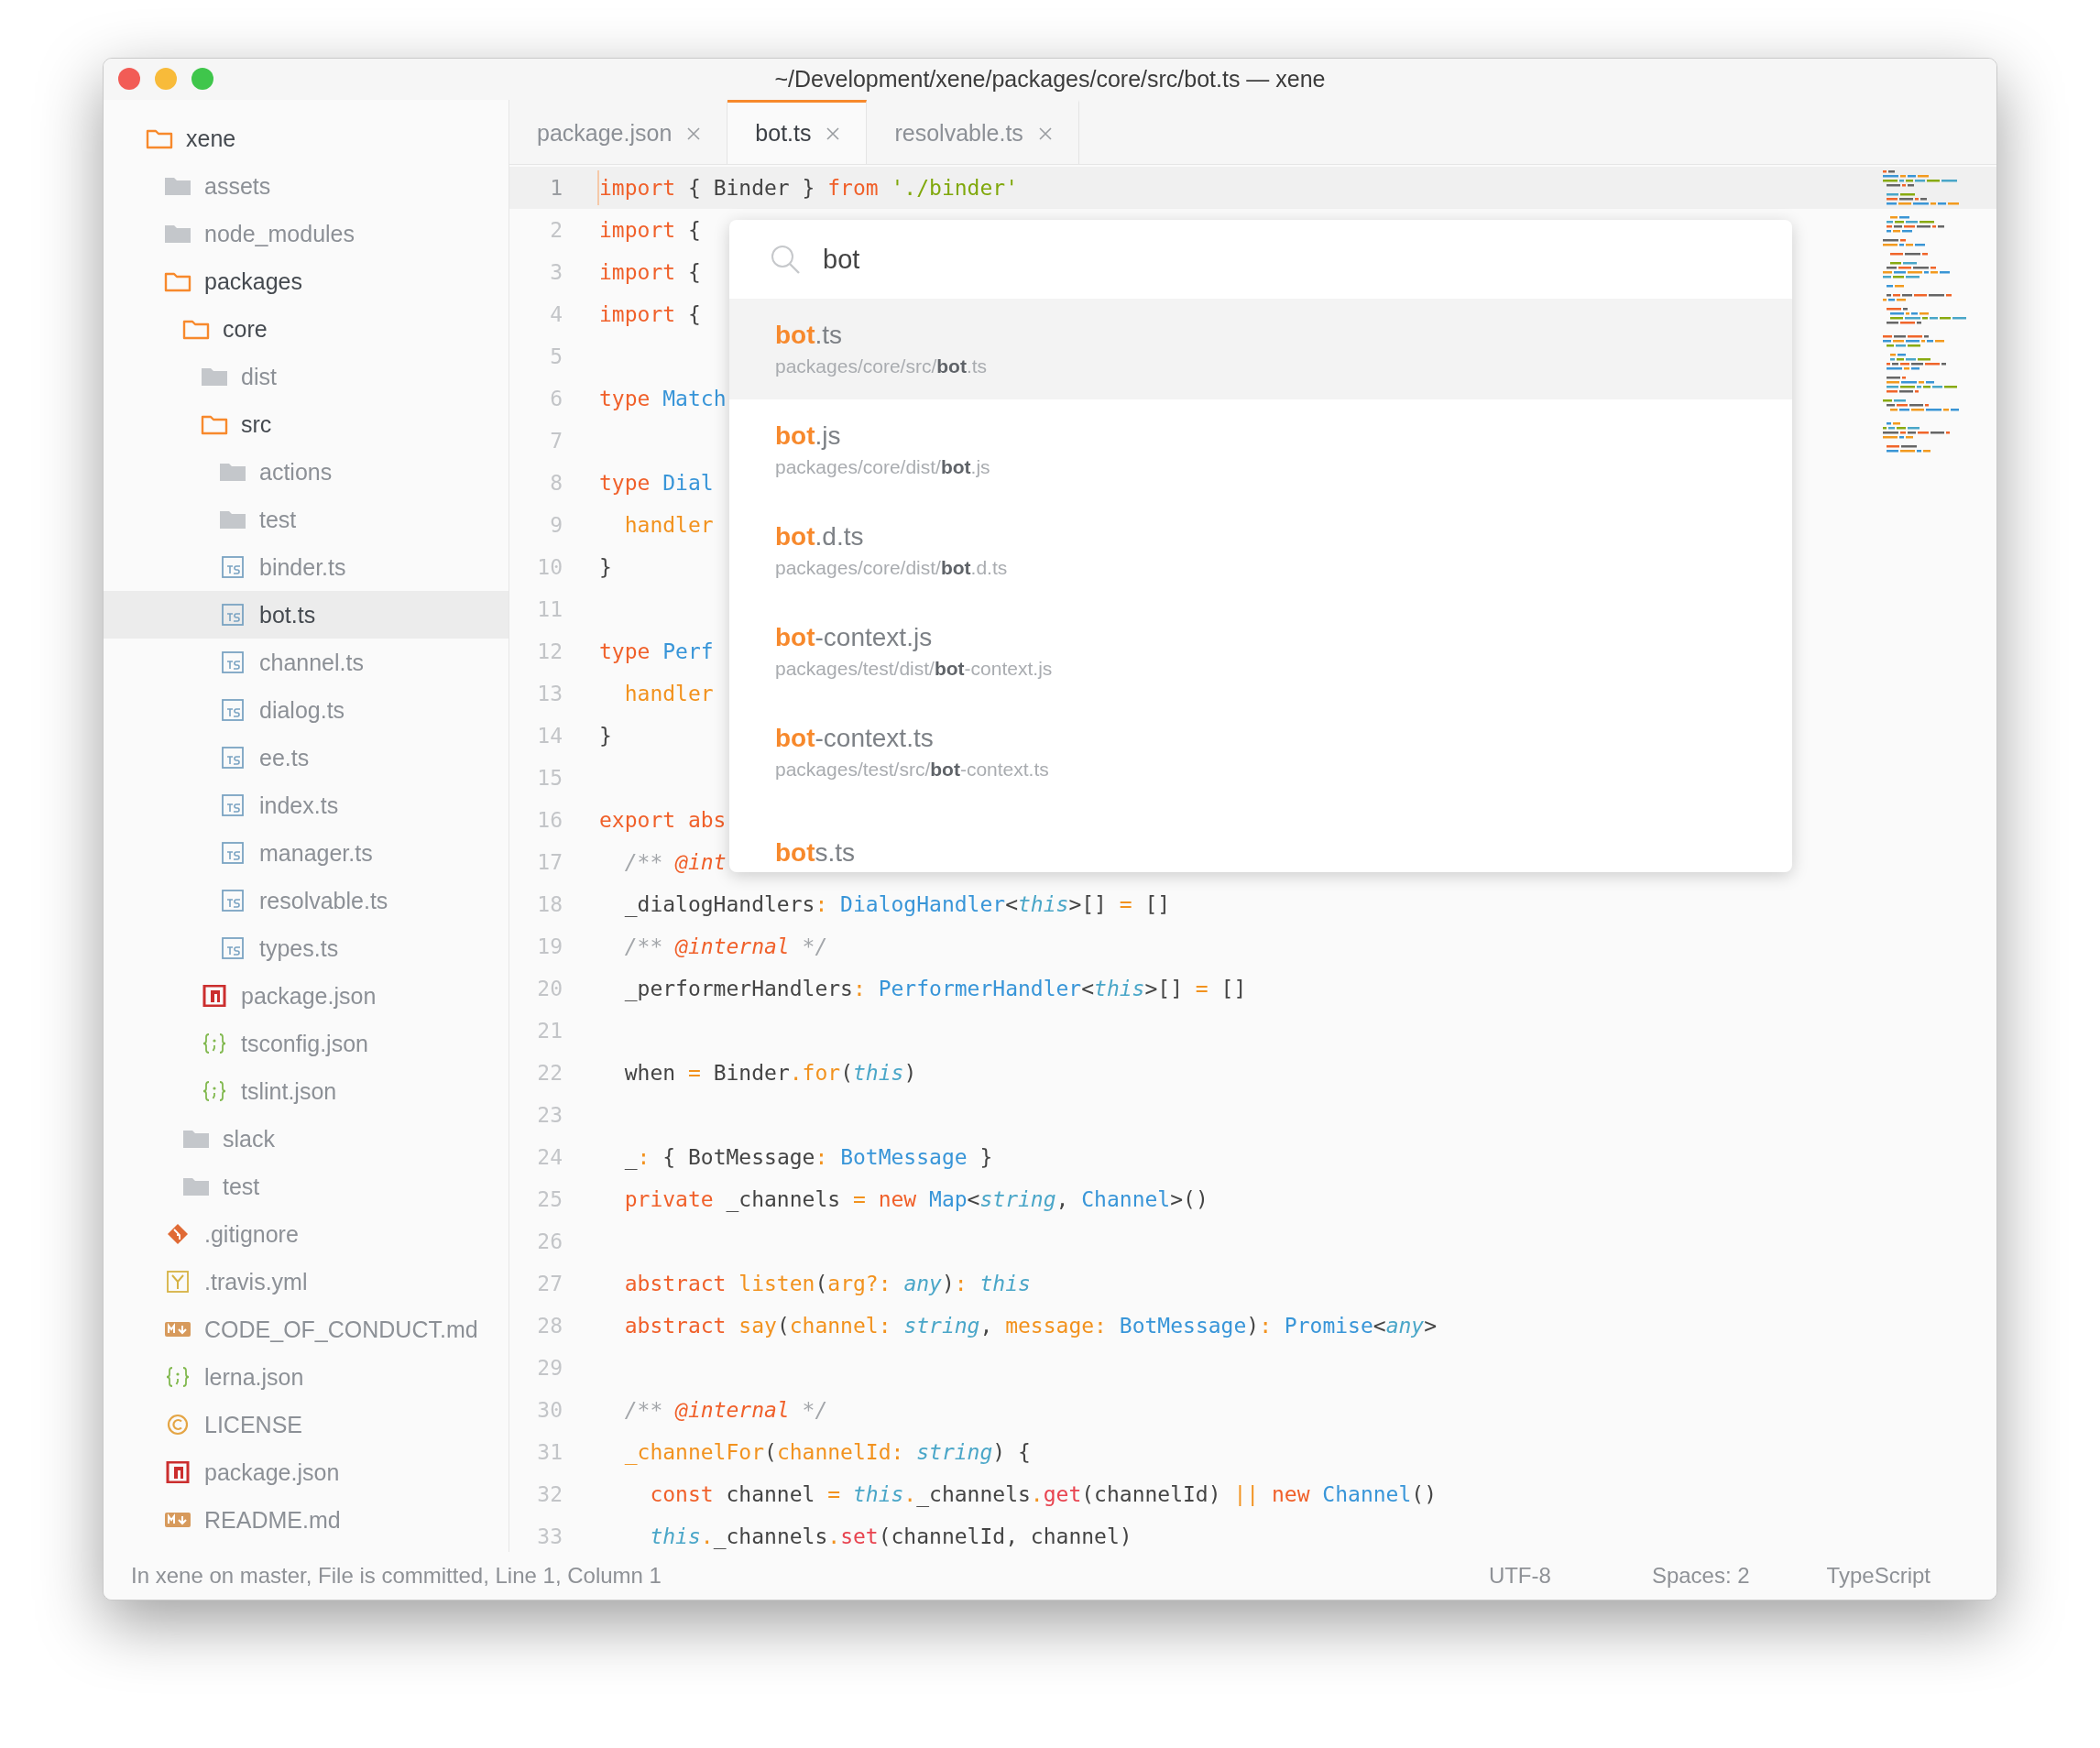 Image resolution: width=2100 pixels, height=1748 pixels. Describe the element at coordinates (306, 1282) in the screenshot. I see `sidebar-item: .travis.yml` at that location.